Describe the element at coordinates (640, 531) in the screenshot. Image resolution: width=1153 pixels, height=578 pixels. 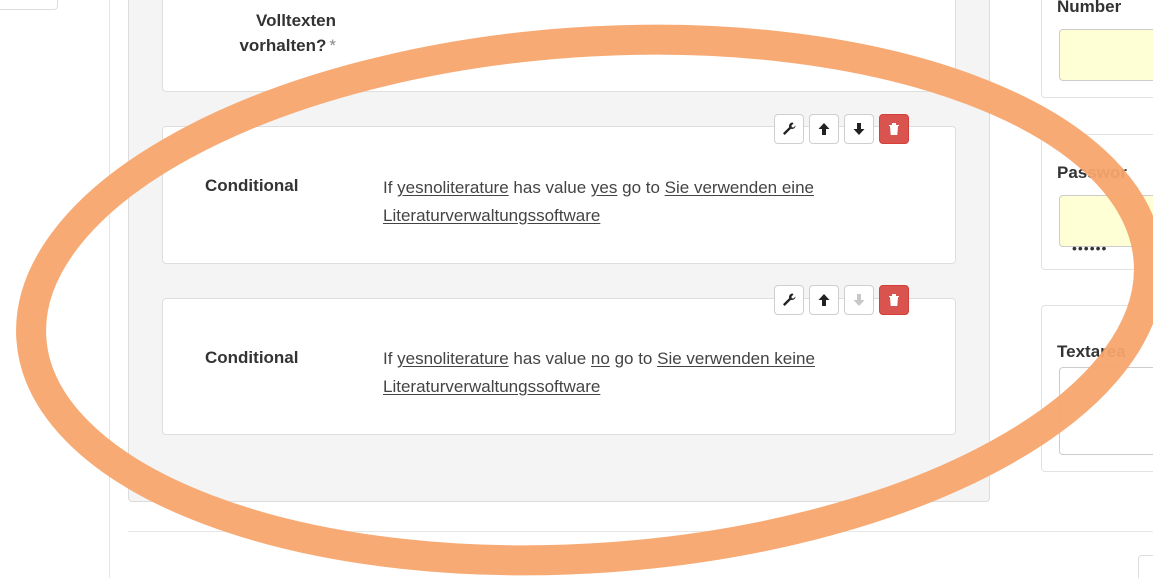
I see `footer-divider` at that location.